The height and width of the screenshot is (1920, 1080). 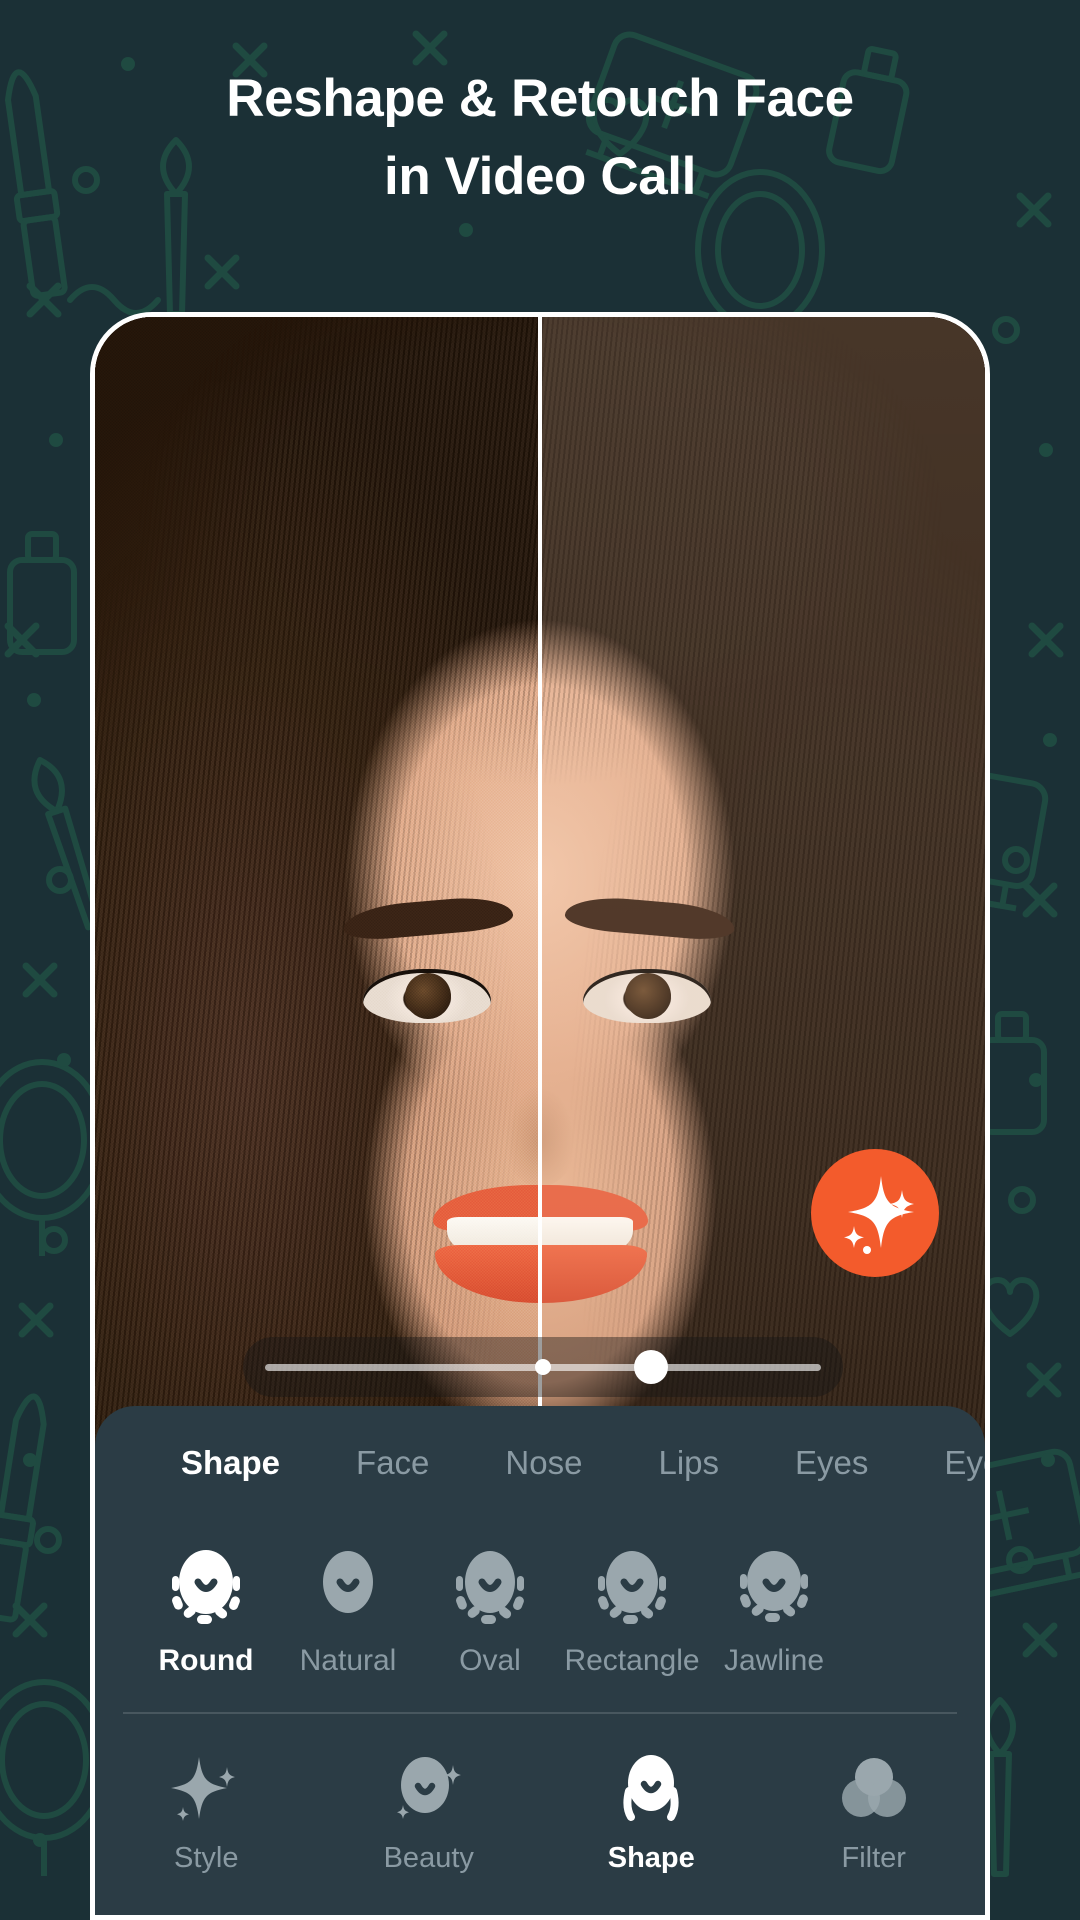 What do you see at coordinates (348, 1588) in the screenshot?
I see `face-shape-natural-icon` at bounding box center [348, 1588].